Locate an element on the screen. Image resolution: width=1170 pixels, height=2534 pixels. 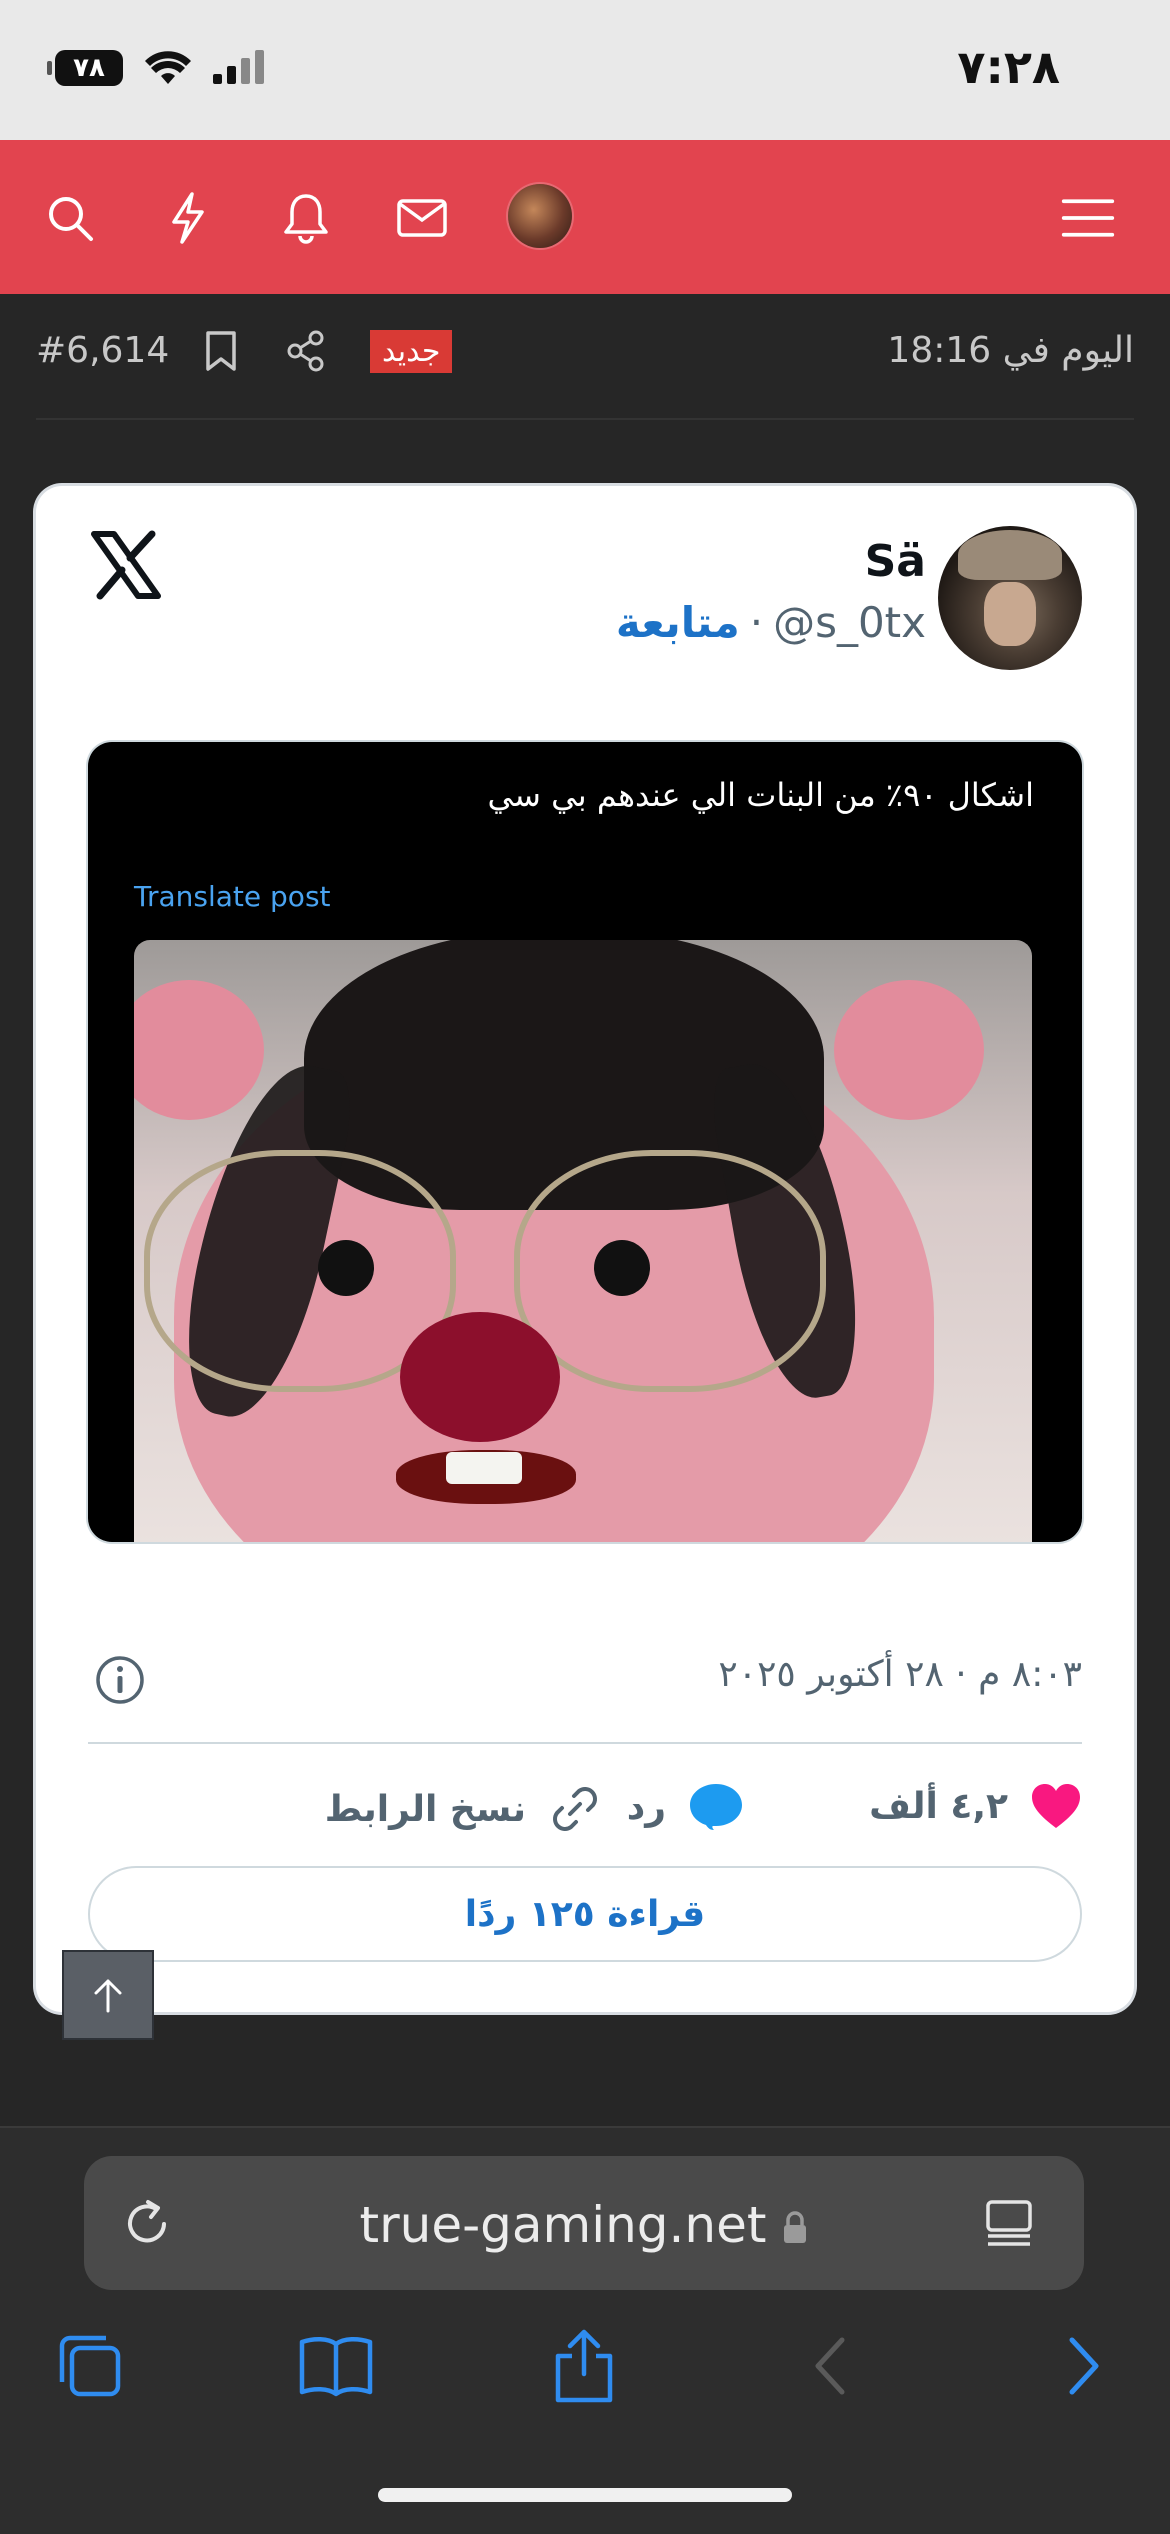
menu-icon is located at coordinates (1088, 218).